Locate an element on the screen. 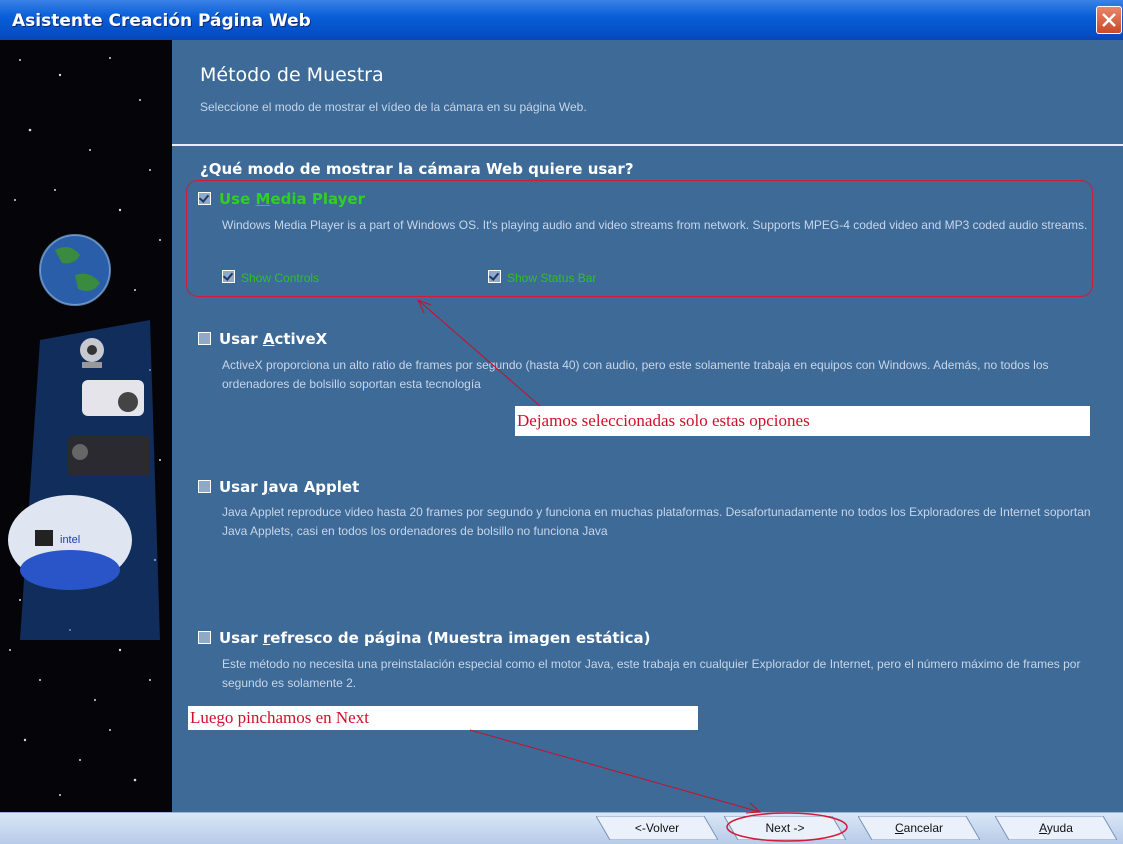 The width and height of the screenshot is (1123, 844). logo-text: intel is located at coordinates (70, 540).